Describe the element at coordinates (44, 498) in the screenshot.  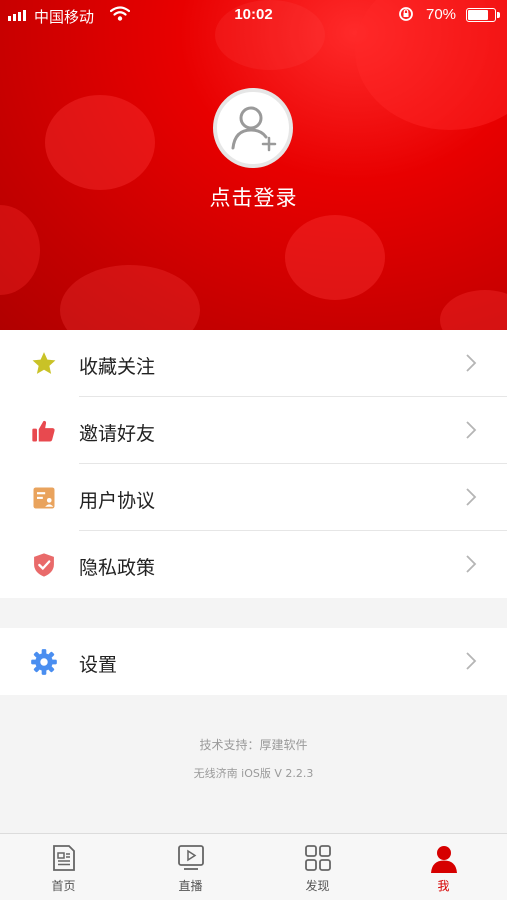
I see `document-icon` at that location.